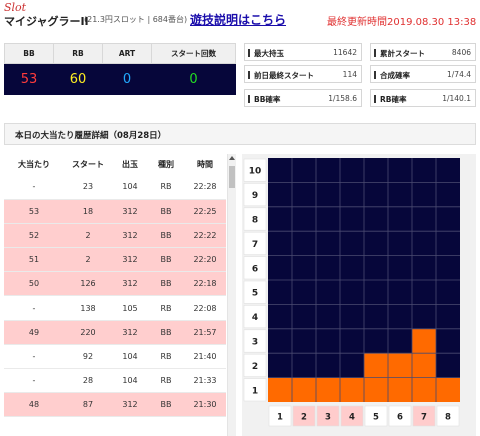 The height and width of the screenshot is (436, 480). Describe the element at coordinates (461, 52) in the screenshot. I see `stat-value: 8406` at that location.